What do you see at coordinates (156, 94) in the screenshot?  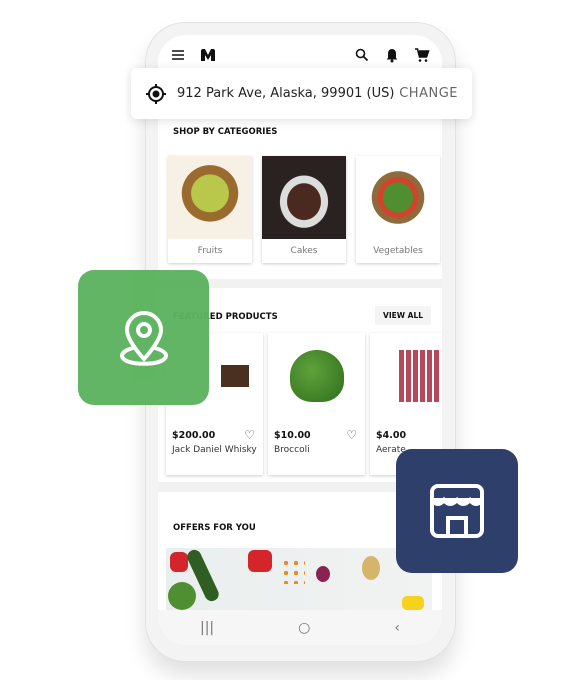 I see `location-target-icon` at bounding box center [156, 94].